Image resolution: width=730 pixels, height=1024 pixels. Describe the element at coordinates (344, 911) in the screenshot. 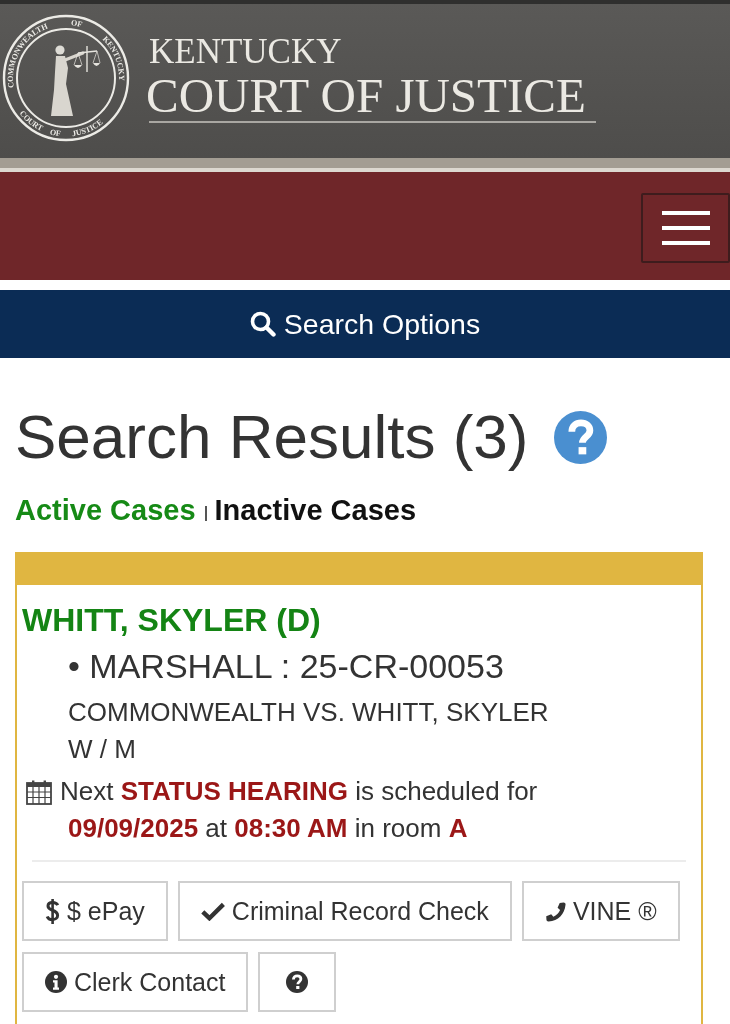

I see `record-check-button: Criminal Record Check` at that location.